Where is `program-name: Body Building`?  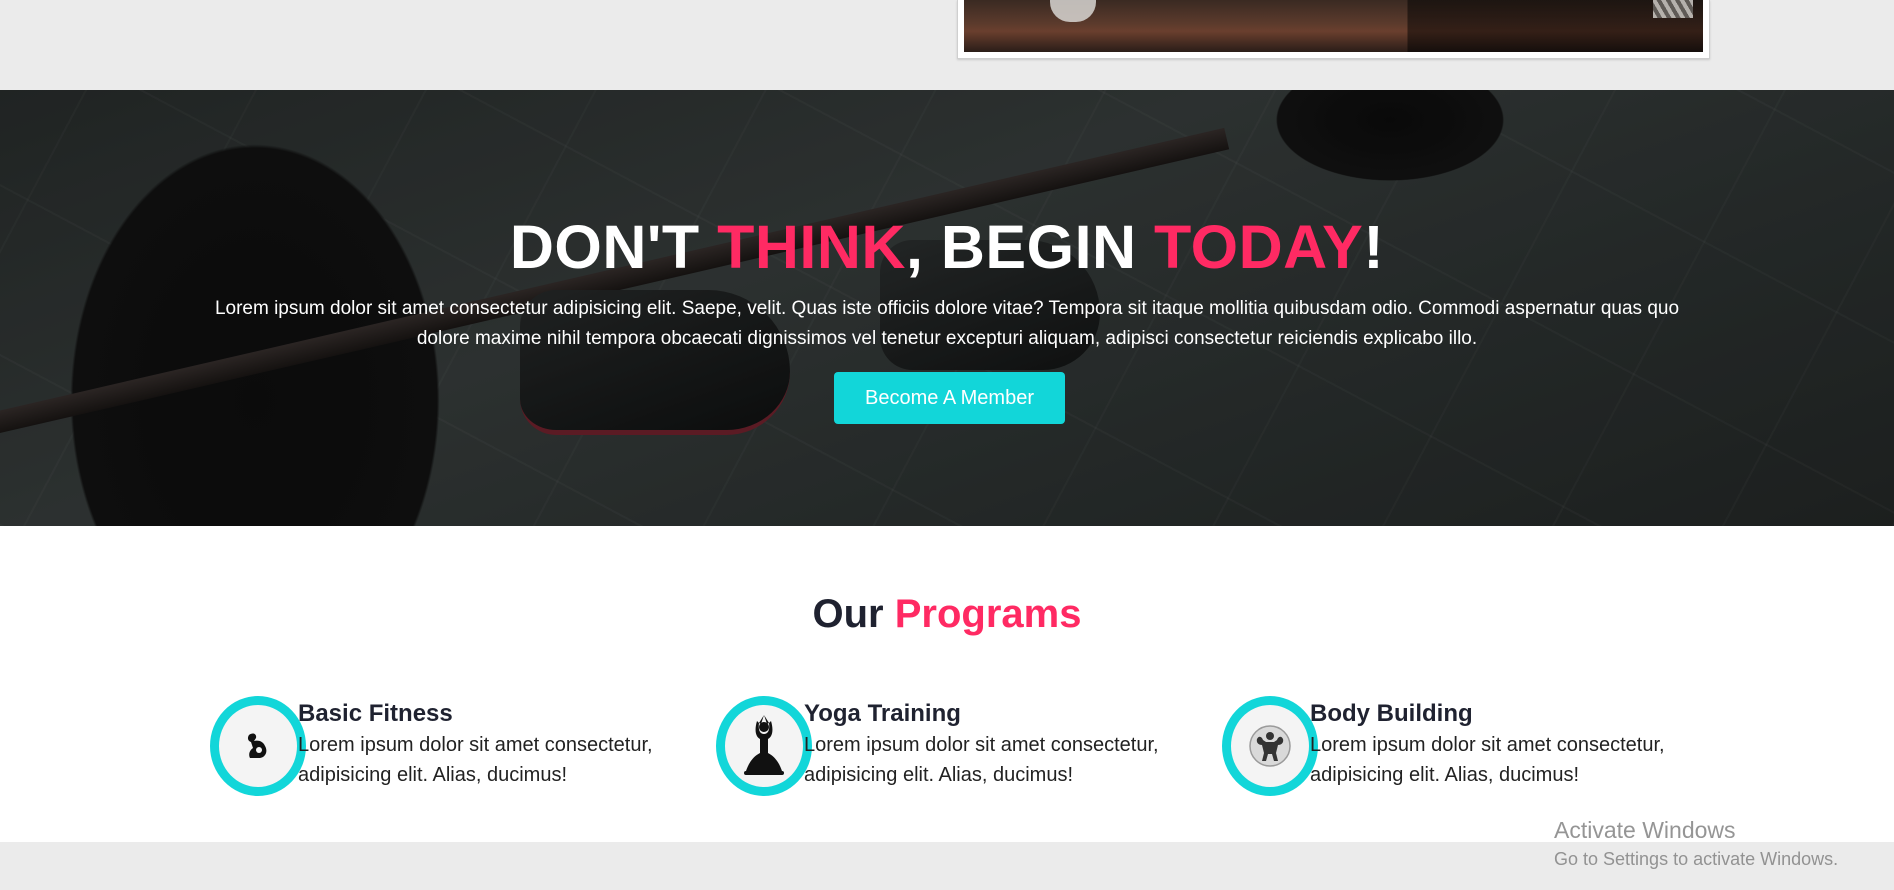 program-name: Body Building is located at coordinates (1391, 713).